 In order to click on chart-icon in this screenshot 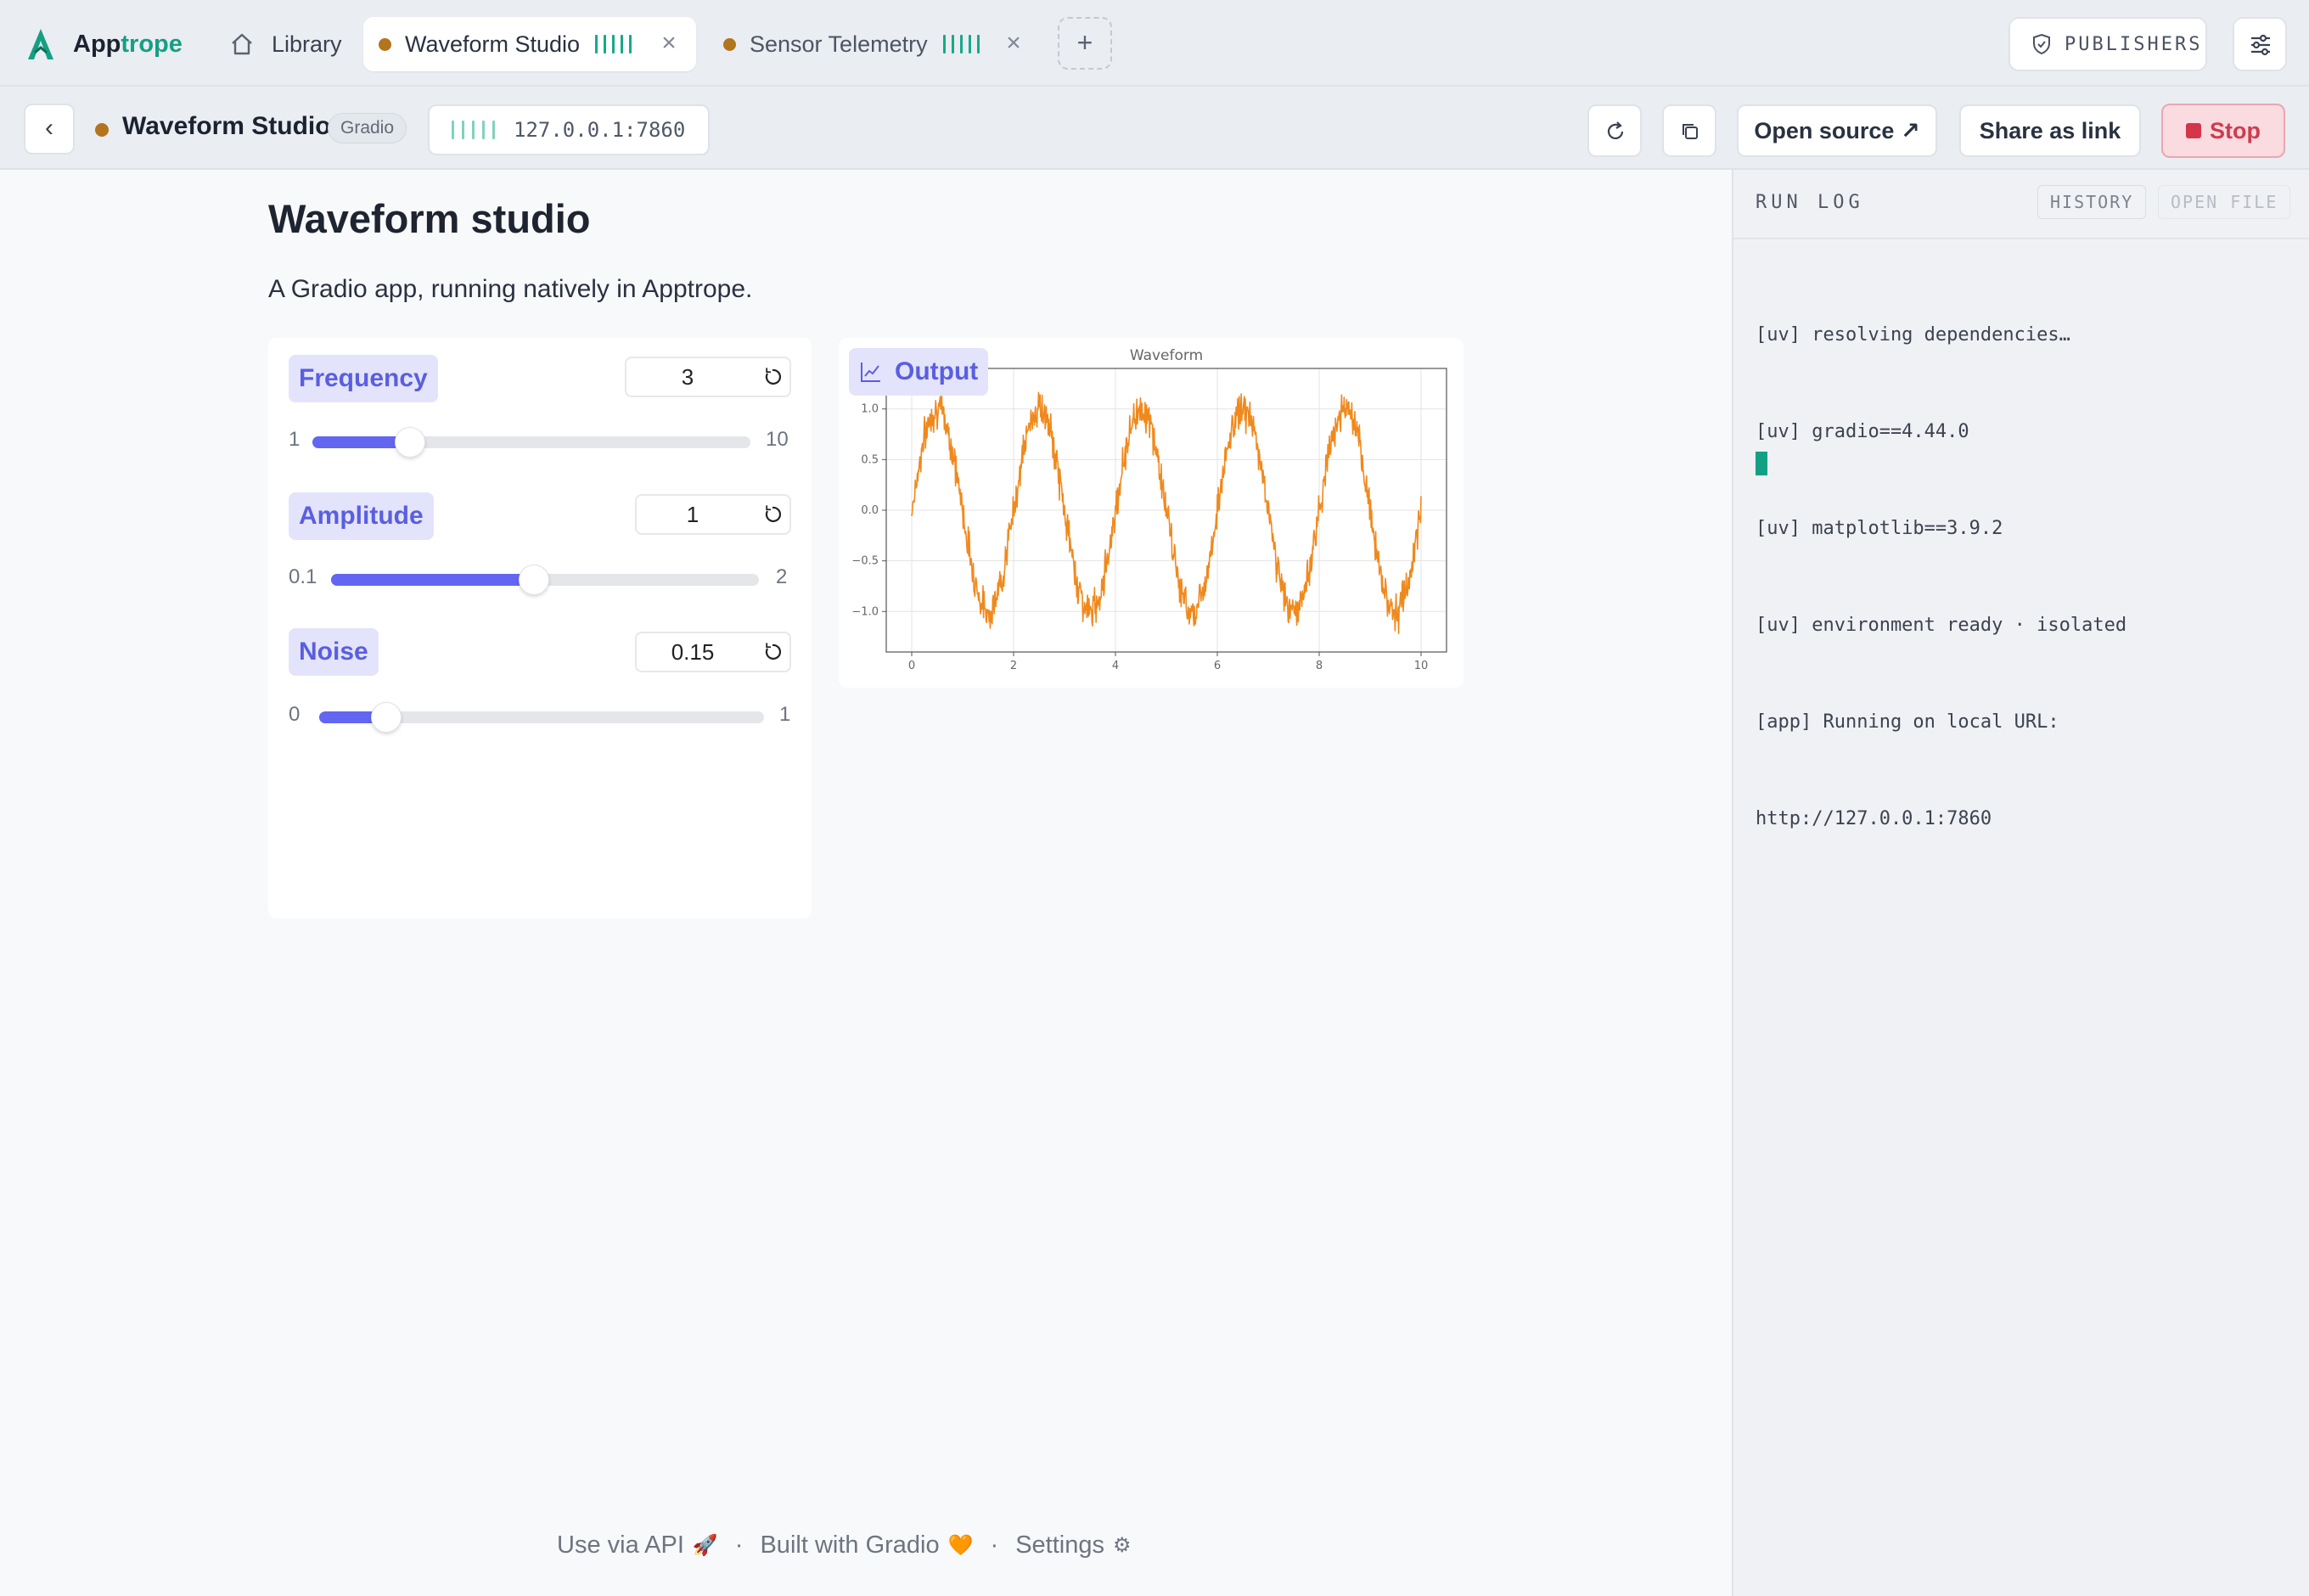, I will do `click(870, 372)`.